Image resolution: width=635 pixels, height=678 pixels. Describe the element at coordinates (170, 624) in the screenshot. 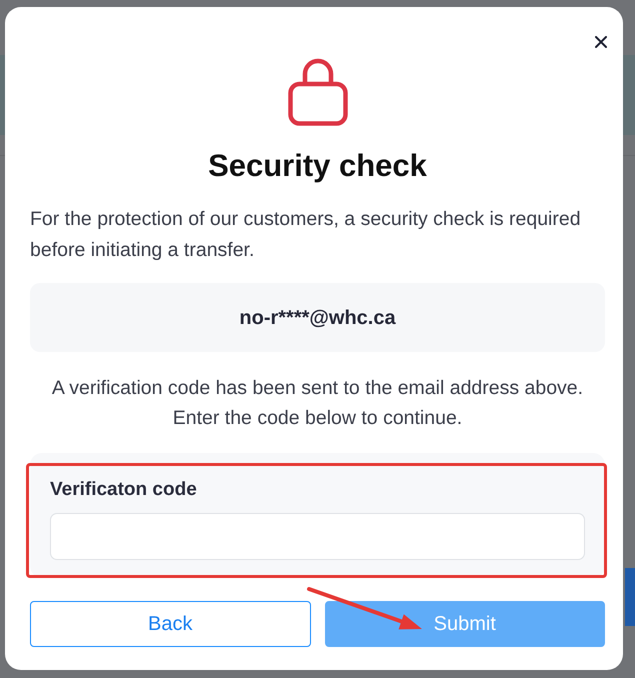

I see `back-button: Back` at that location.